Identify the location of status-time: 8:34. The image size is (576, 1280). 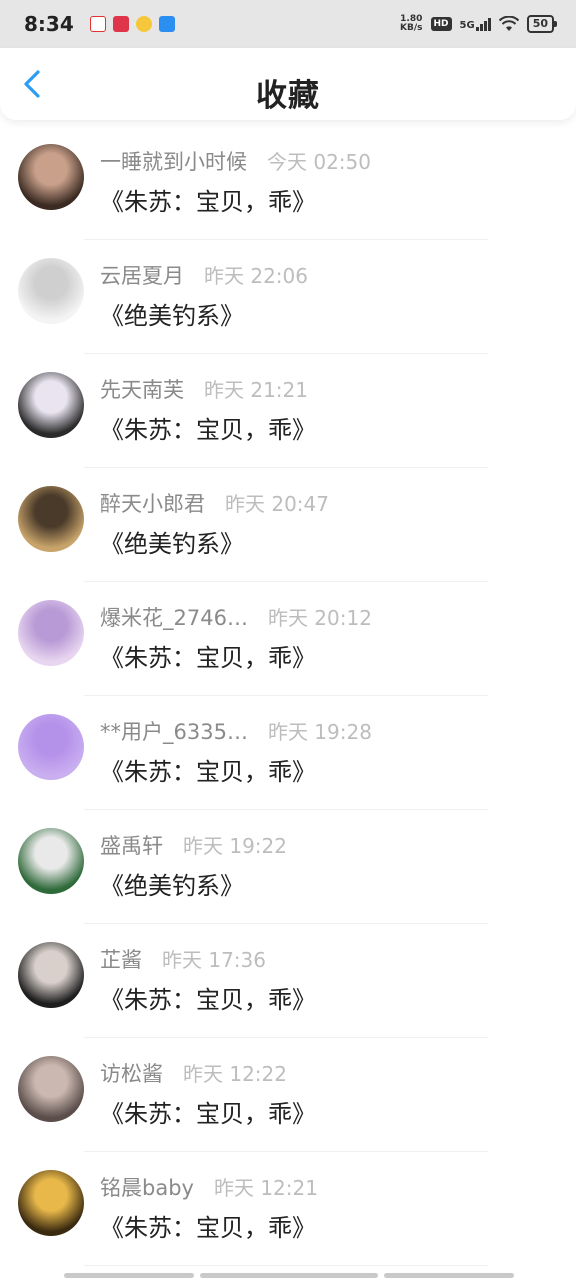
(49, 24).